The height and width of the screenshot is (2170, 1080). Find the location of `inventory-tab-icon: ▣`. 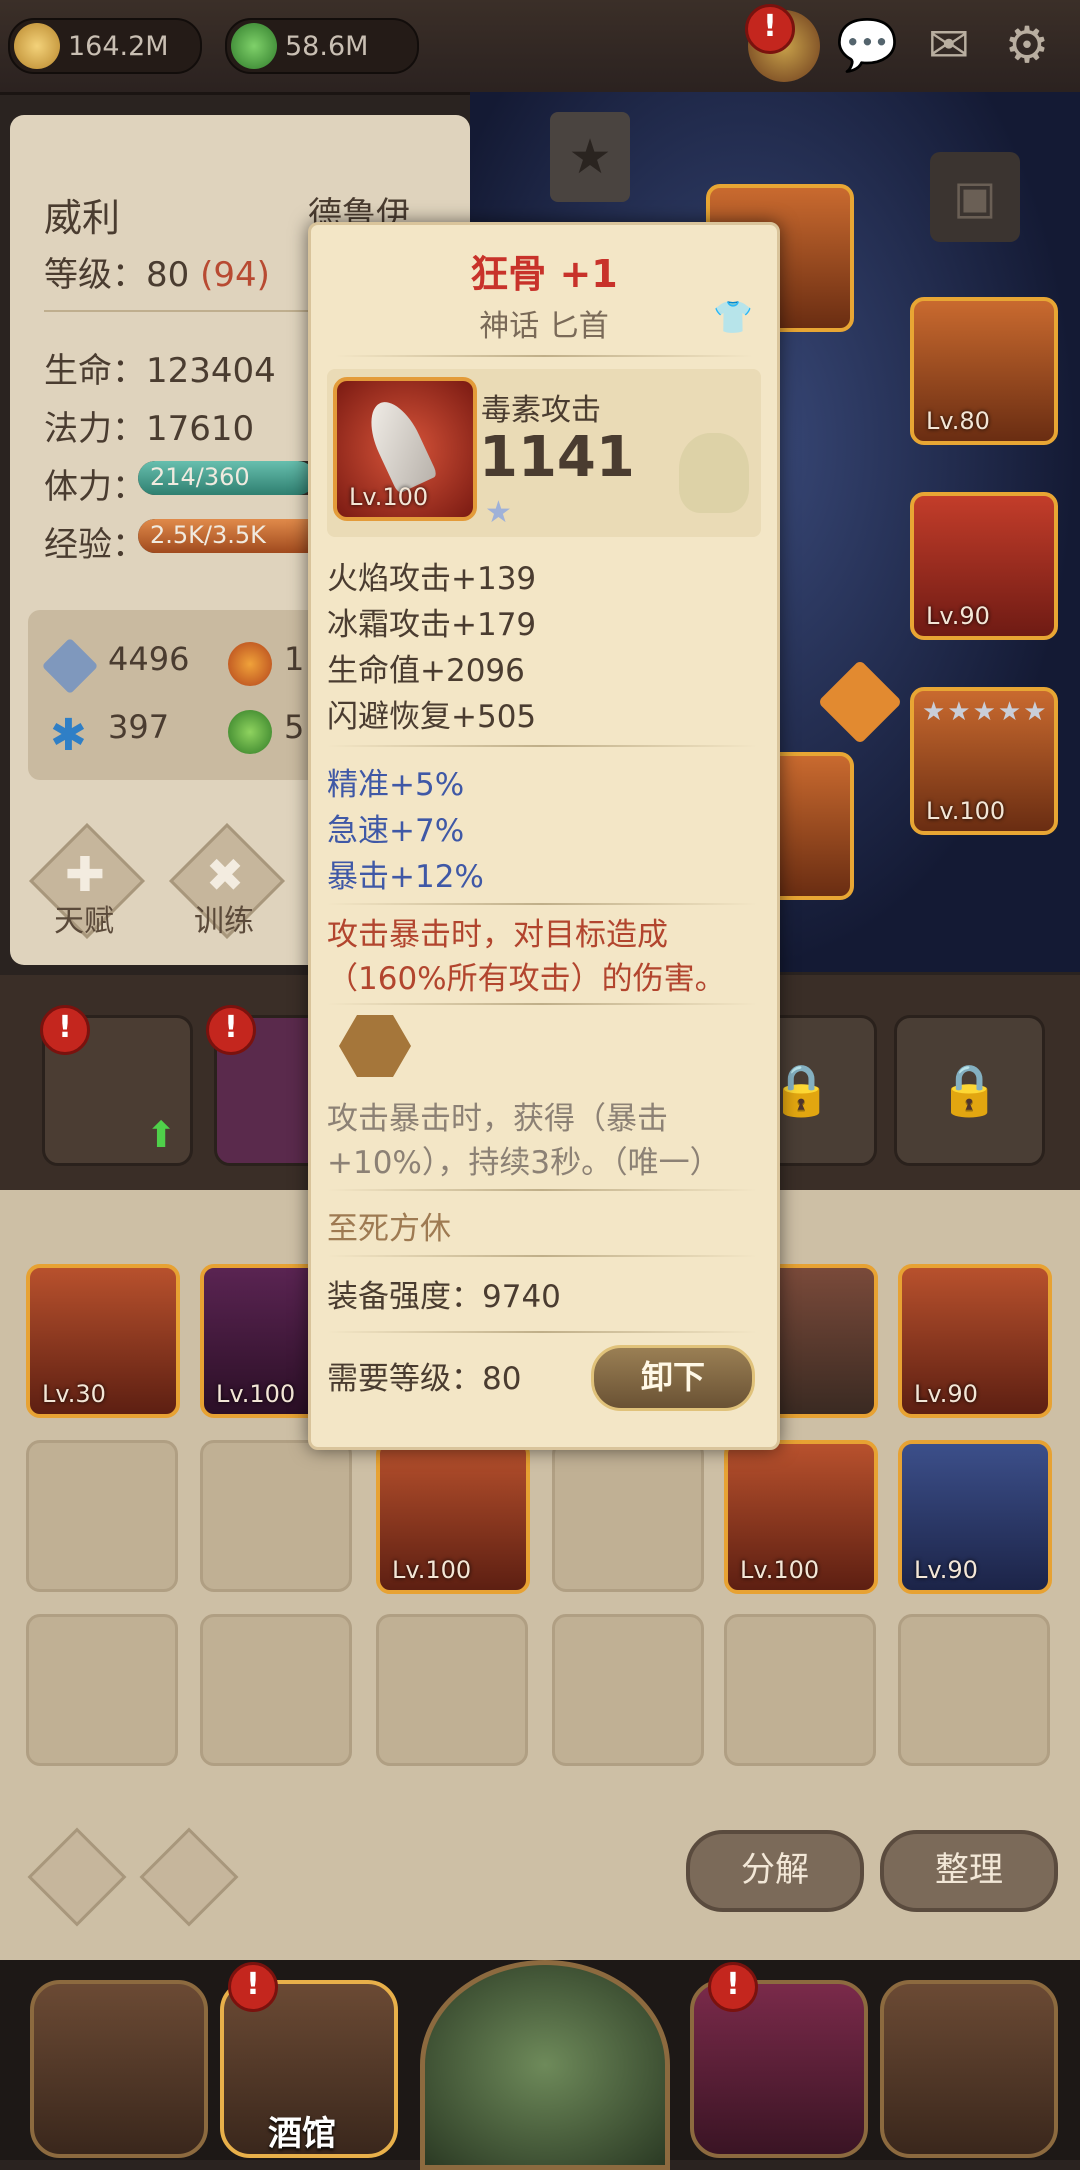

inventory-tab-icon: ▣ is located at coordinates (975, 197).